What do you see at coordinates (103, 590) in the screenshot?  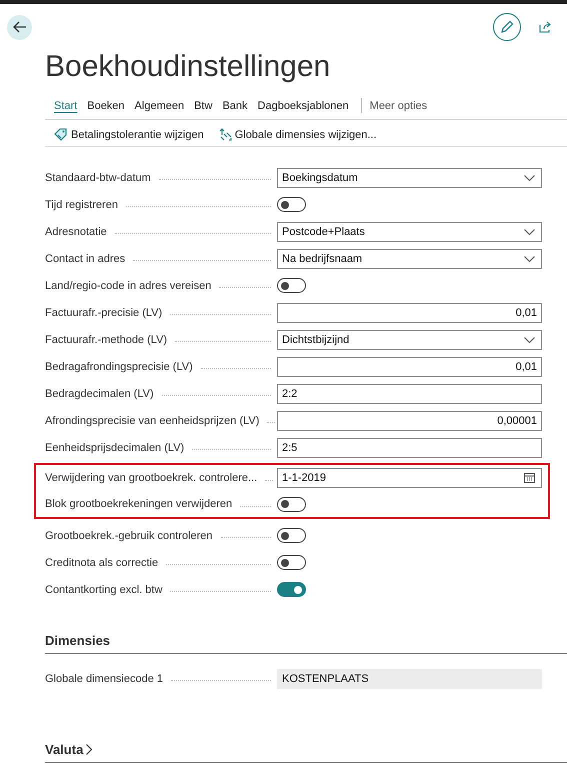 I see `field-label: Contantkorting excl. btw` at bounding box center [103, 590].